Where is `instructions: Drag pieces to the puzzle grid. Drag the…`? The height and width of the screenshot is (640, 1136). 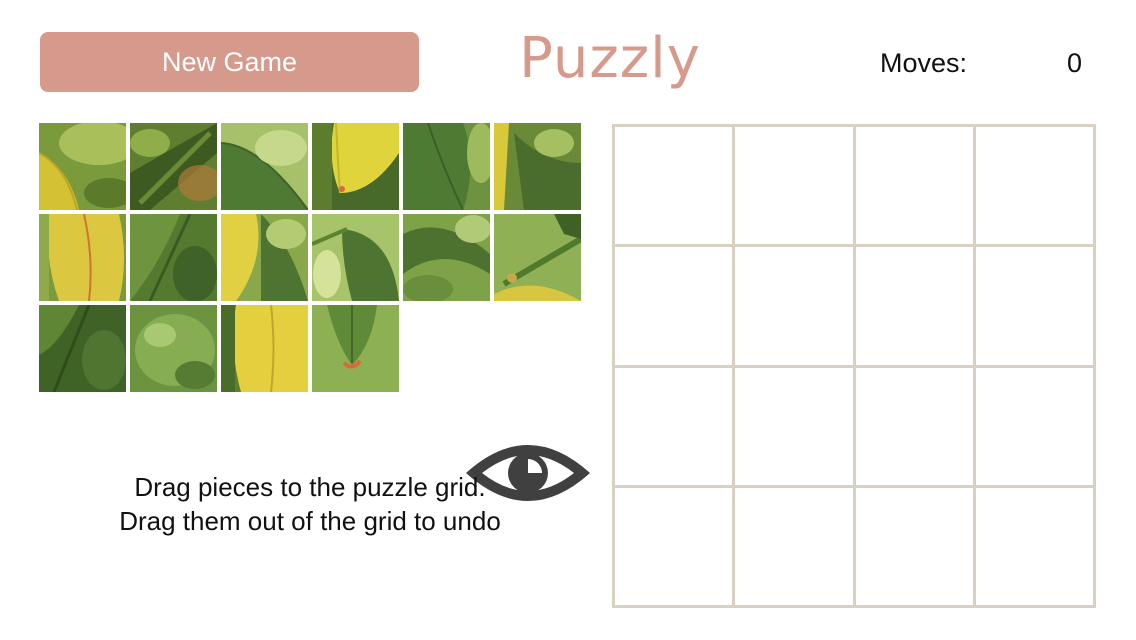 instructions: Drag pieces to the puzzle grid. Drag the… is located at coordinates (310, 504).